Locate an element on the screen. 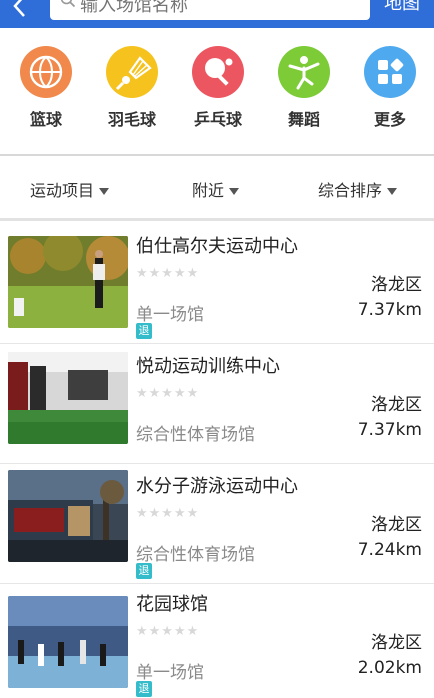 This screenshot has height=698, width=434. filter-label: 附近 is located at coordinates (208, 190).